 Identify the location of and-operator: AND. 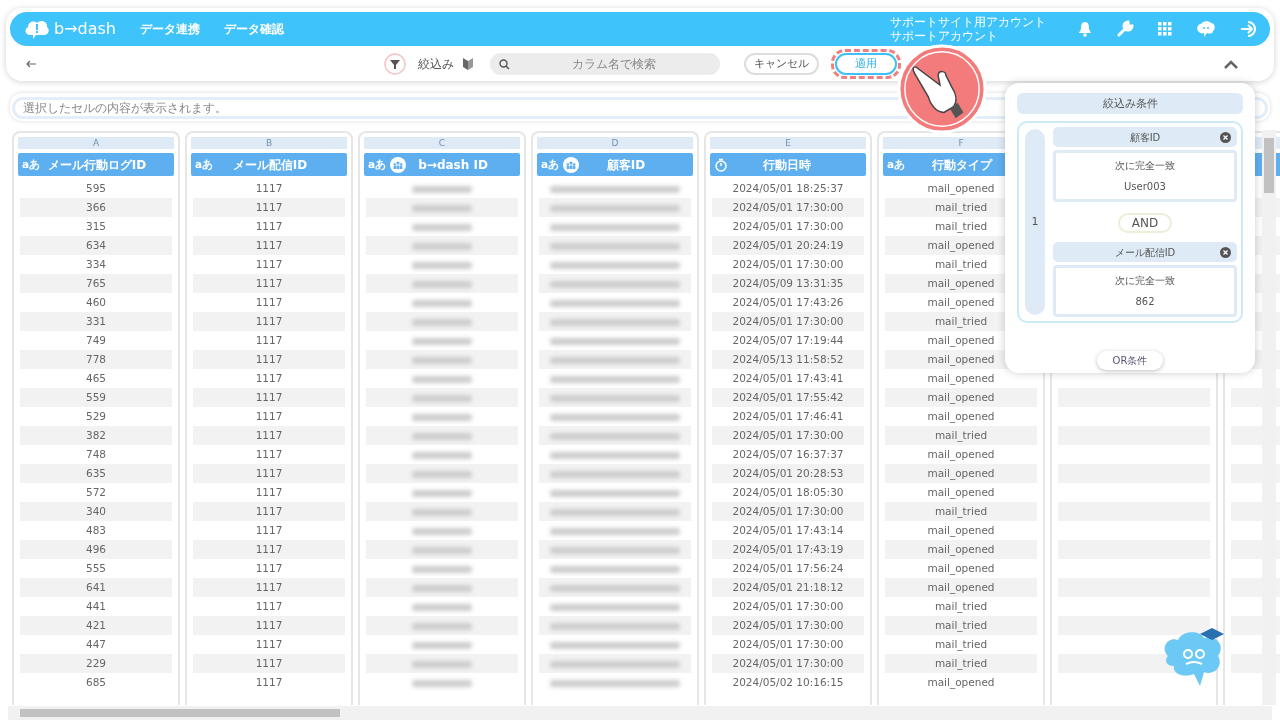
(1145, 223).